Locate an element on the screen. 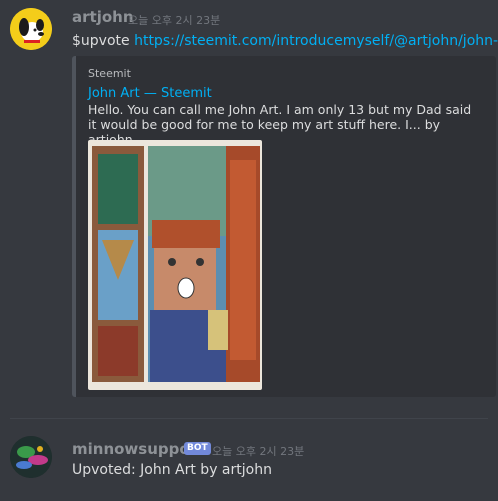 The height and width of the screenshot is (501, 498). bot-badge: BOT is located at coordinates (197, 448).